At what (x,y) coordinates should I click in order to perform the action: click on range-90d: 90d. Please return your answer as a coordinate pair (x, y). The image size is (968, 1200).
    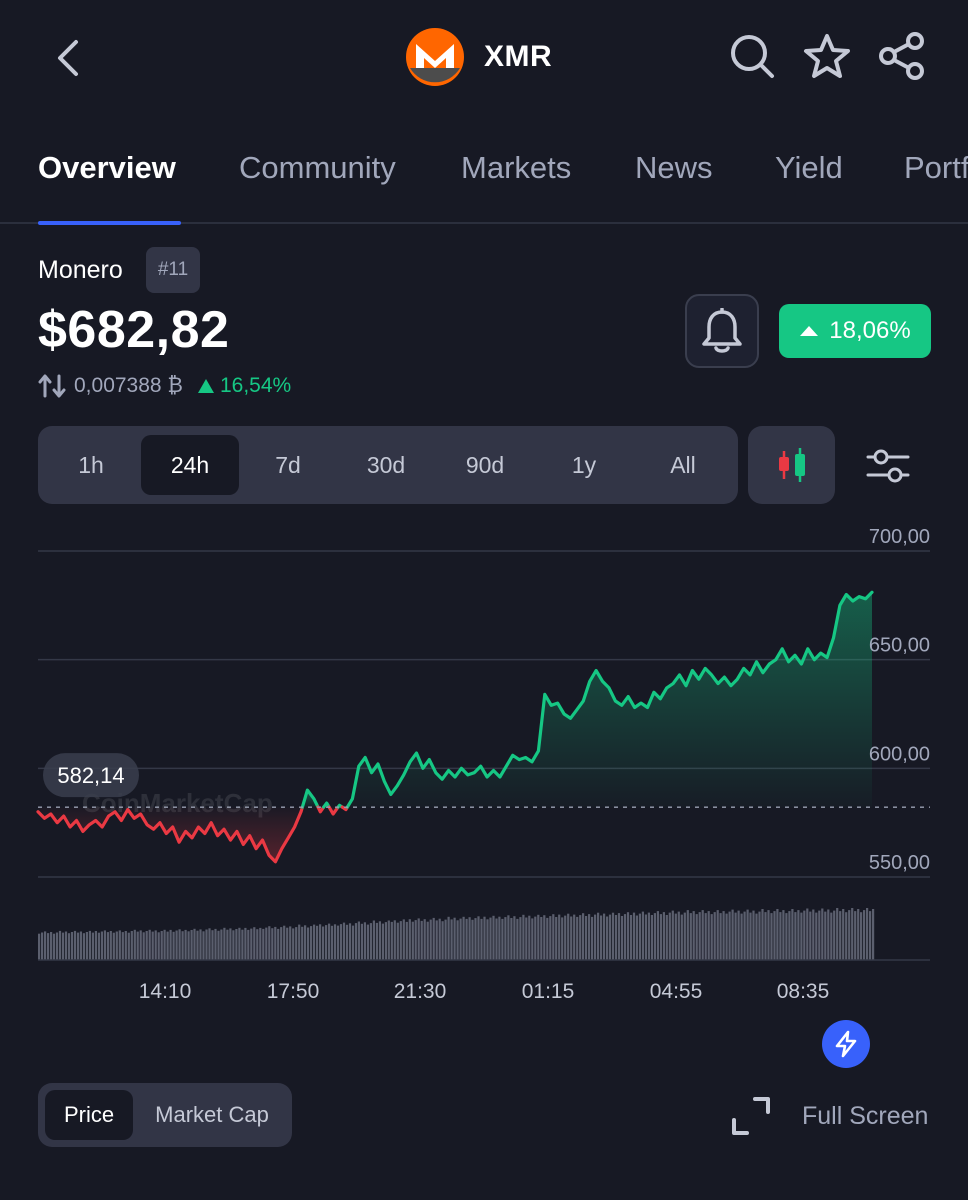
    Looking at the image, I should click on (485, 465).